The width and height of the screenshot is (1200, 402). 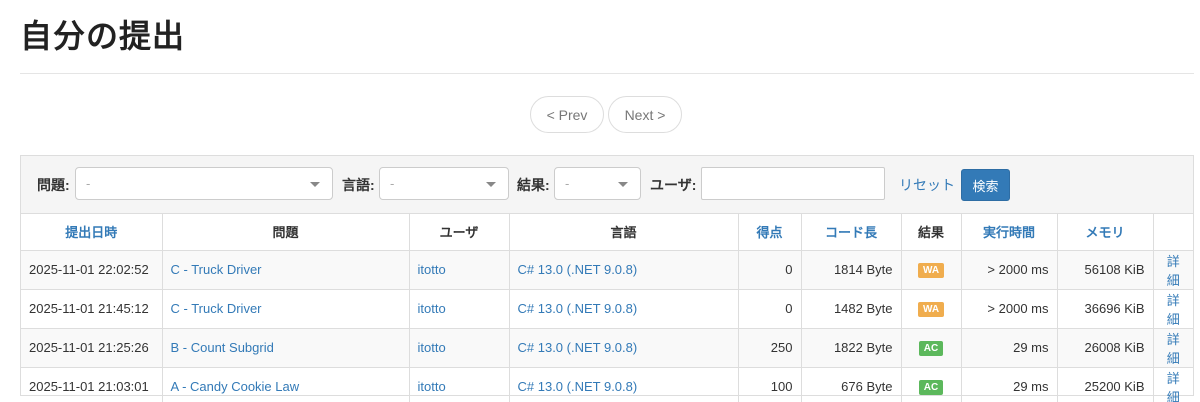 What do you see at coordinates (851, 348) in the screenshot?
I see `cell-code-length: 1822 Byte` at bounding box center [851, 348].